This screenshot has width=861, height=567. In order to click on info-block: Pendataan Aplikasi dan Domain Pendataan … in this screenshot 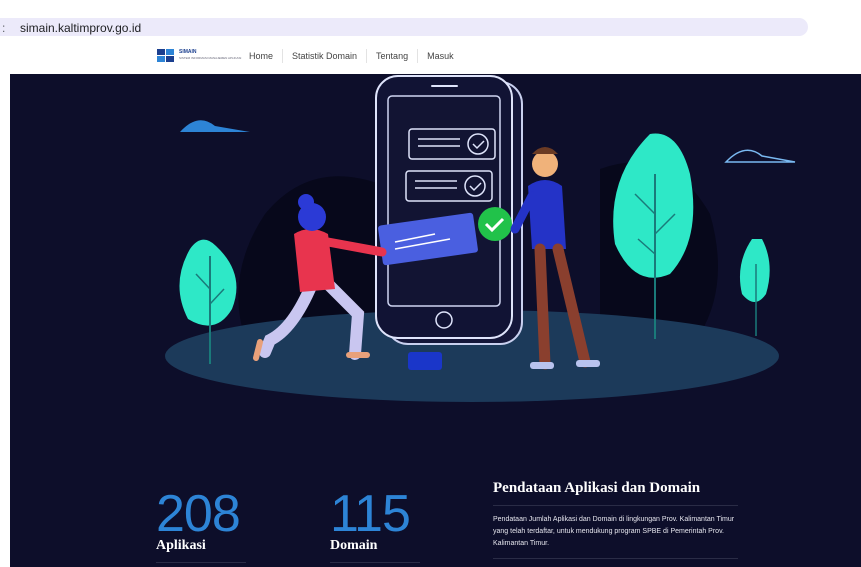, I will do `click(618, 519)`.